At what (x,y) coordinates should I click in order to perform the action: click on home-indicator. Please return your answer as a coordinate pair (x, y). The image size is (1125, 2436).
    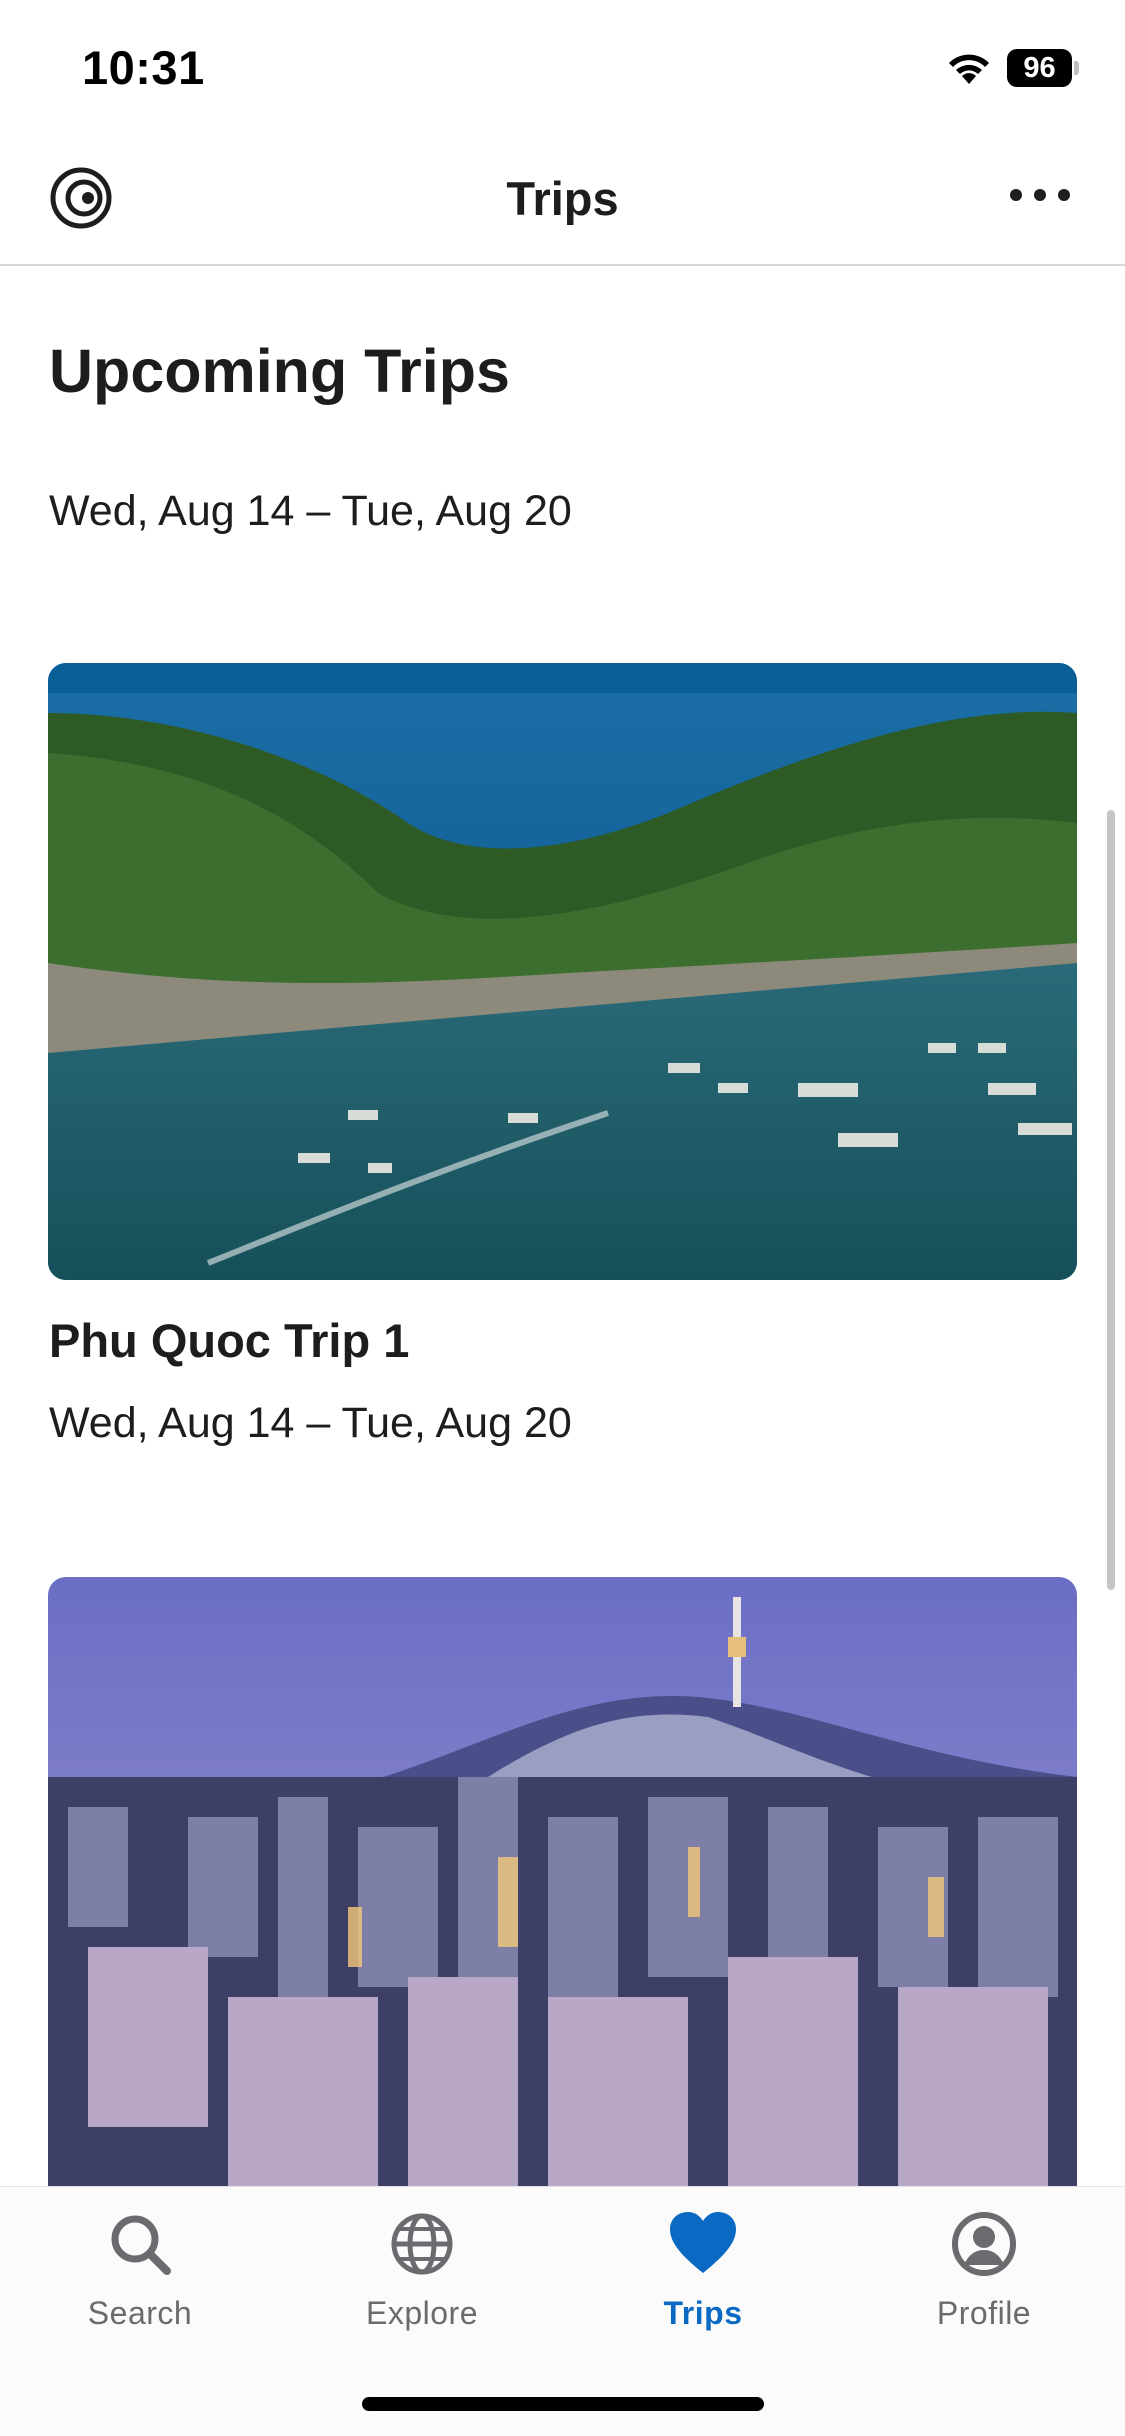
    Looking at the image, I should click on (563, 2404).